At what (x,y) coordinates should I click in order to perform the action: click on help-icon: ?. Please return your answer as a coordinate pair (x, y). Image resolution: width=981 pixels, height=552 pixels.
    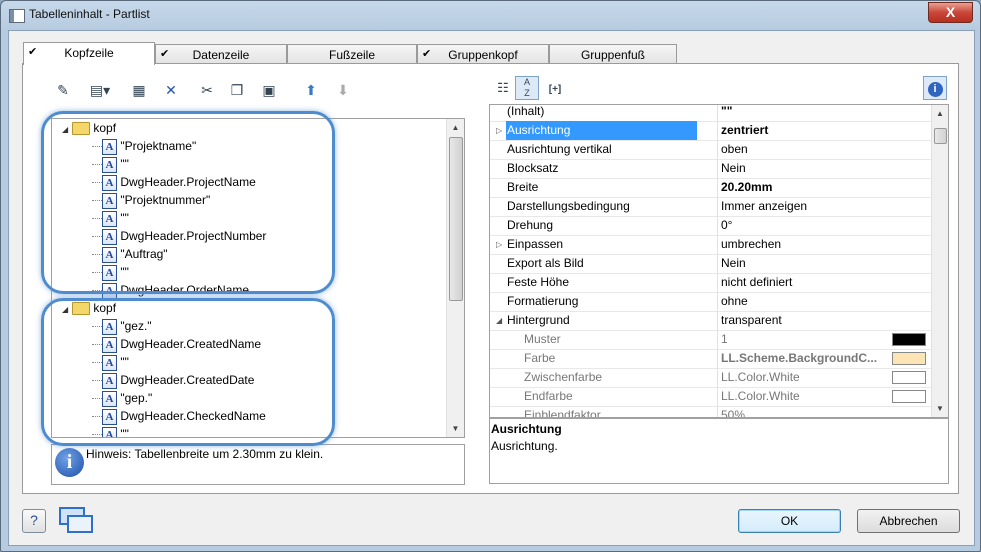
    Looking at the image, I should click on (34, 521).